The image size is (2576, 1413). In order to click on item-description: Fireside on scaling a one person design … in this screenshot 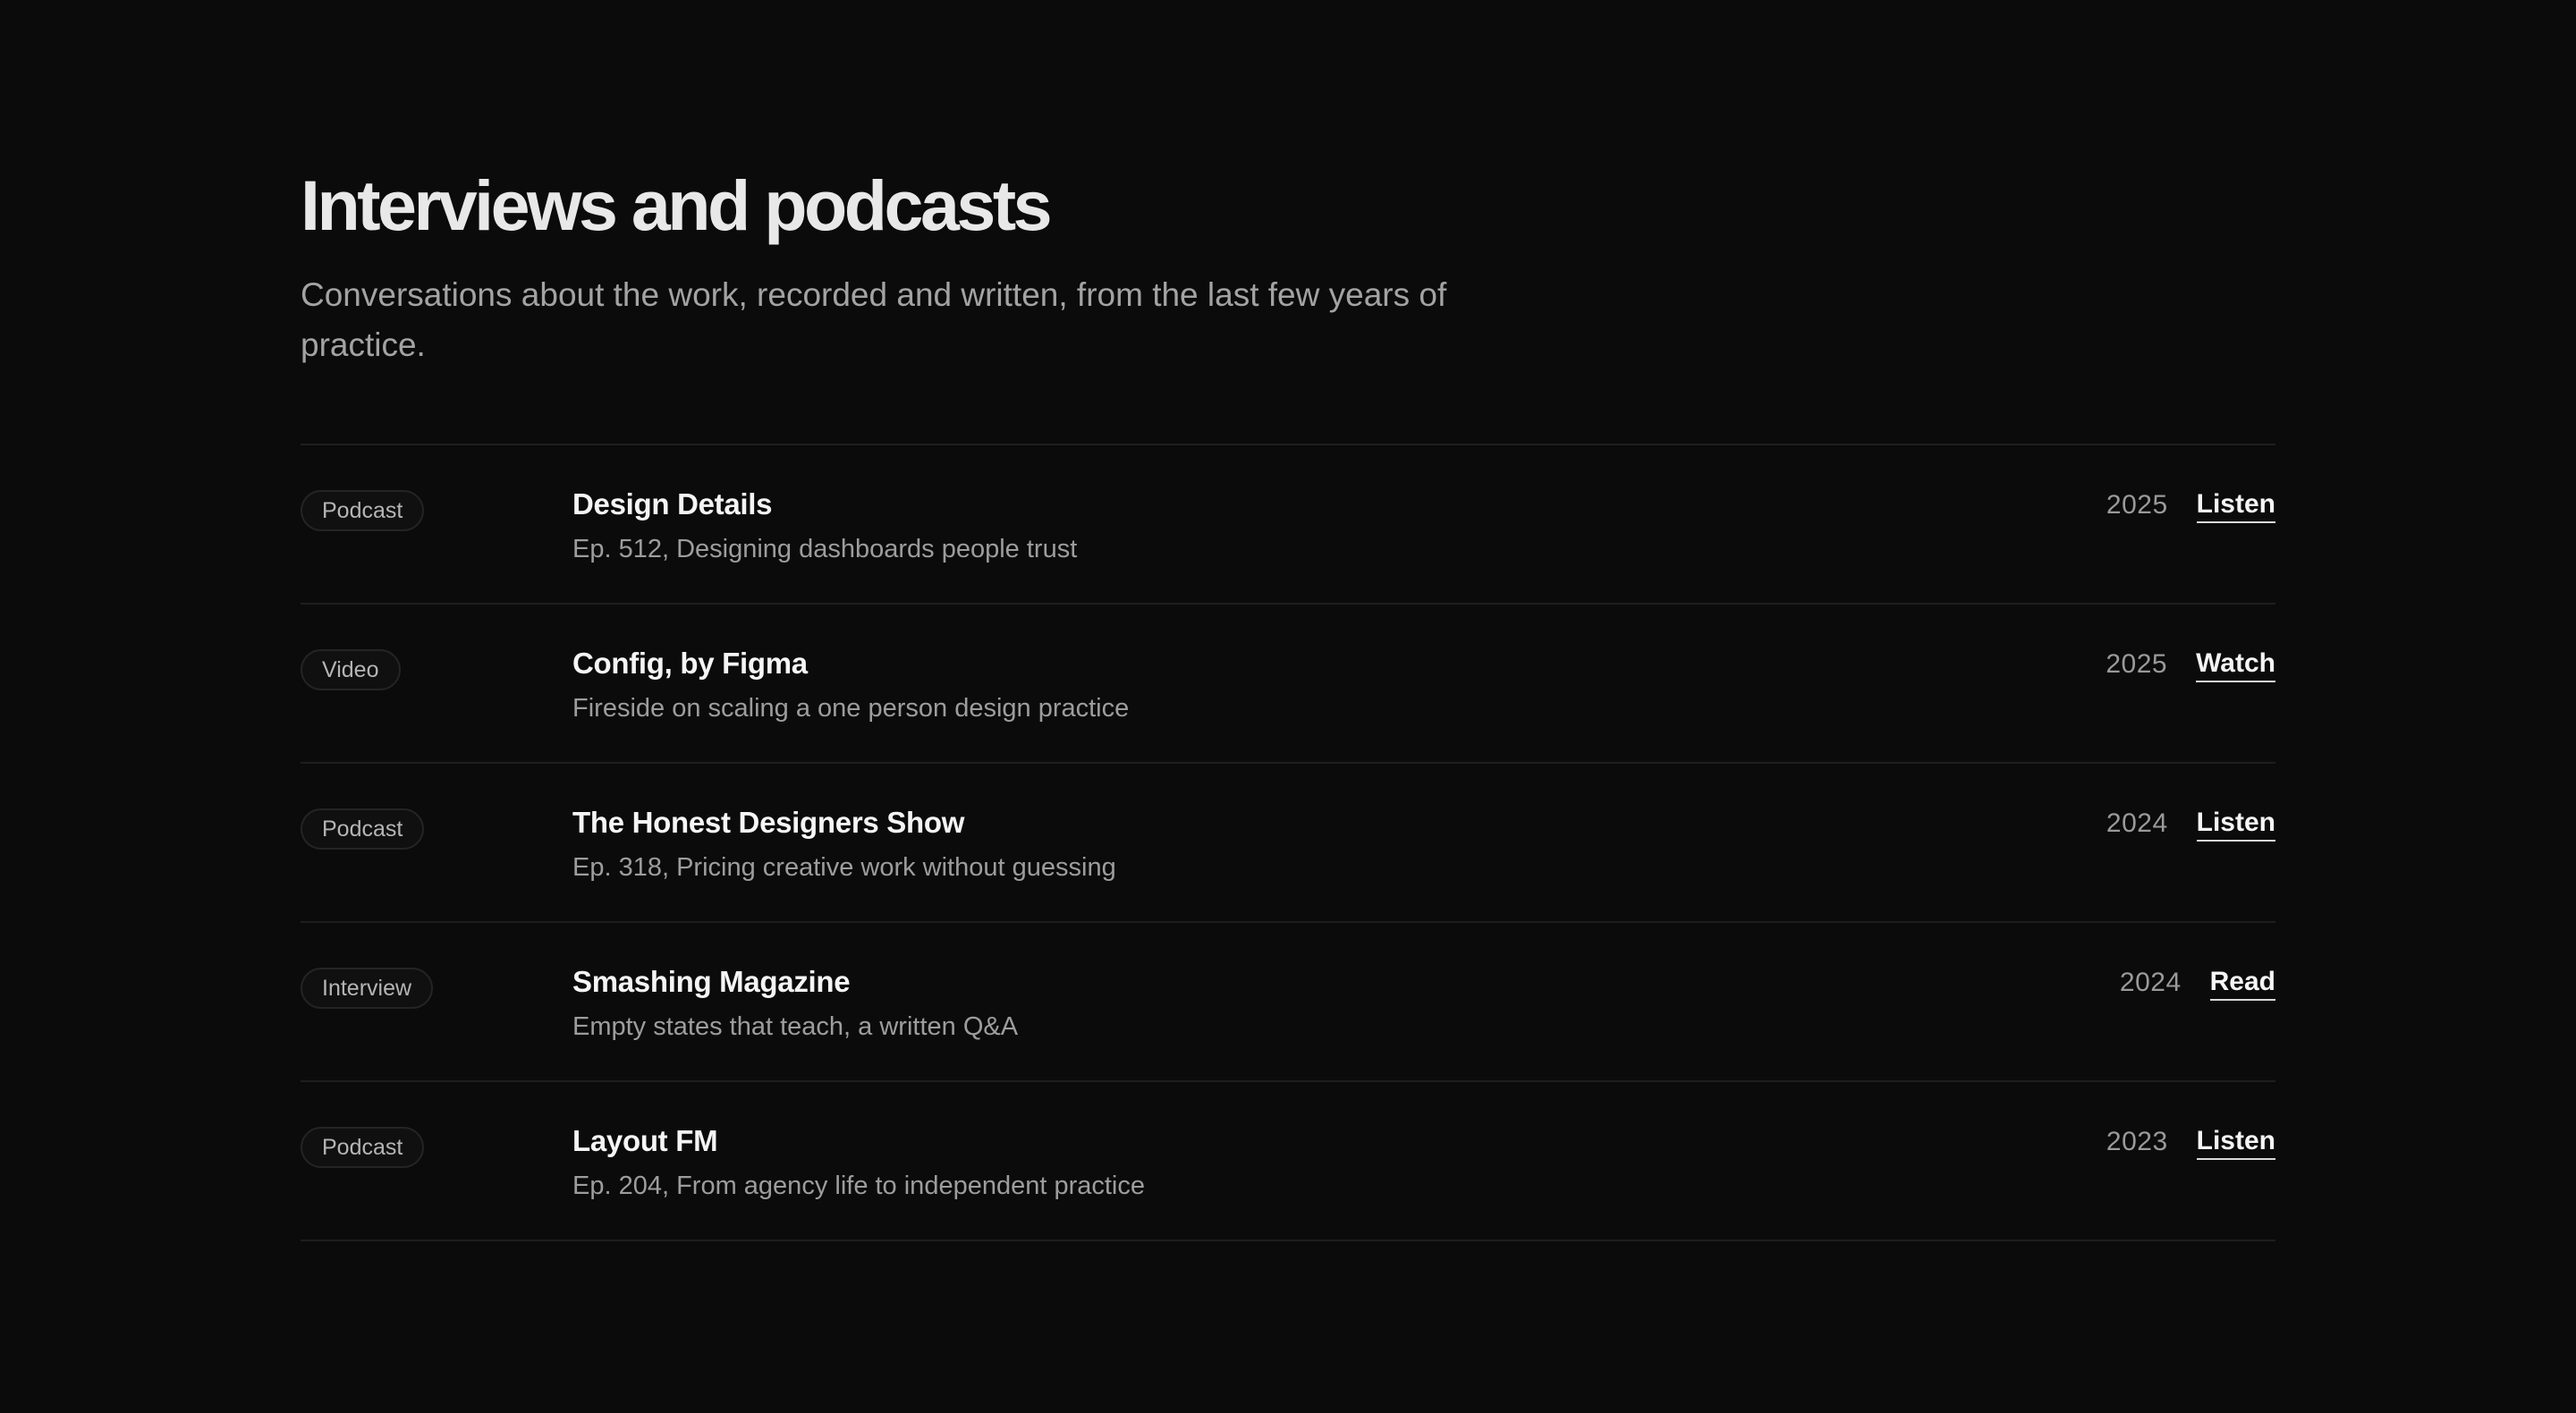, I will do `click(851, 708)`.